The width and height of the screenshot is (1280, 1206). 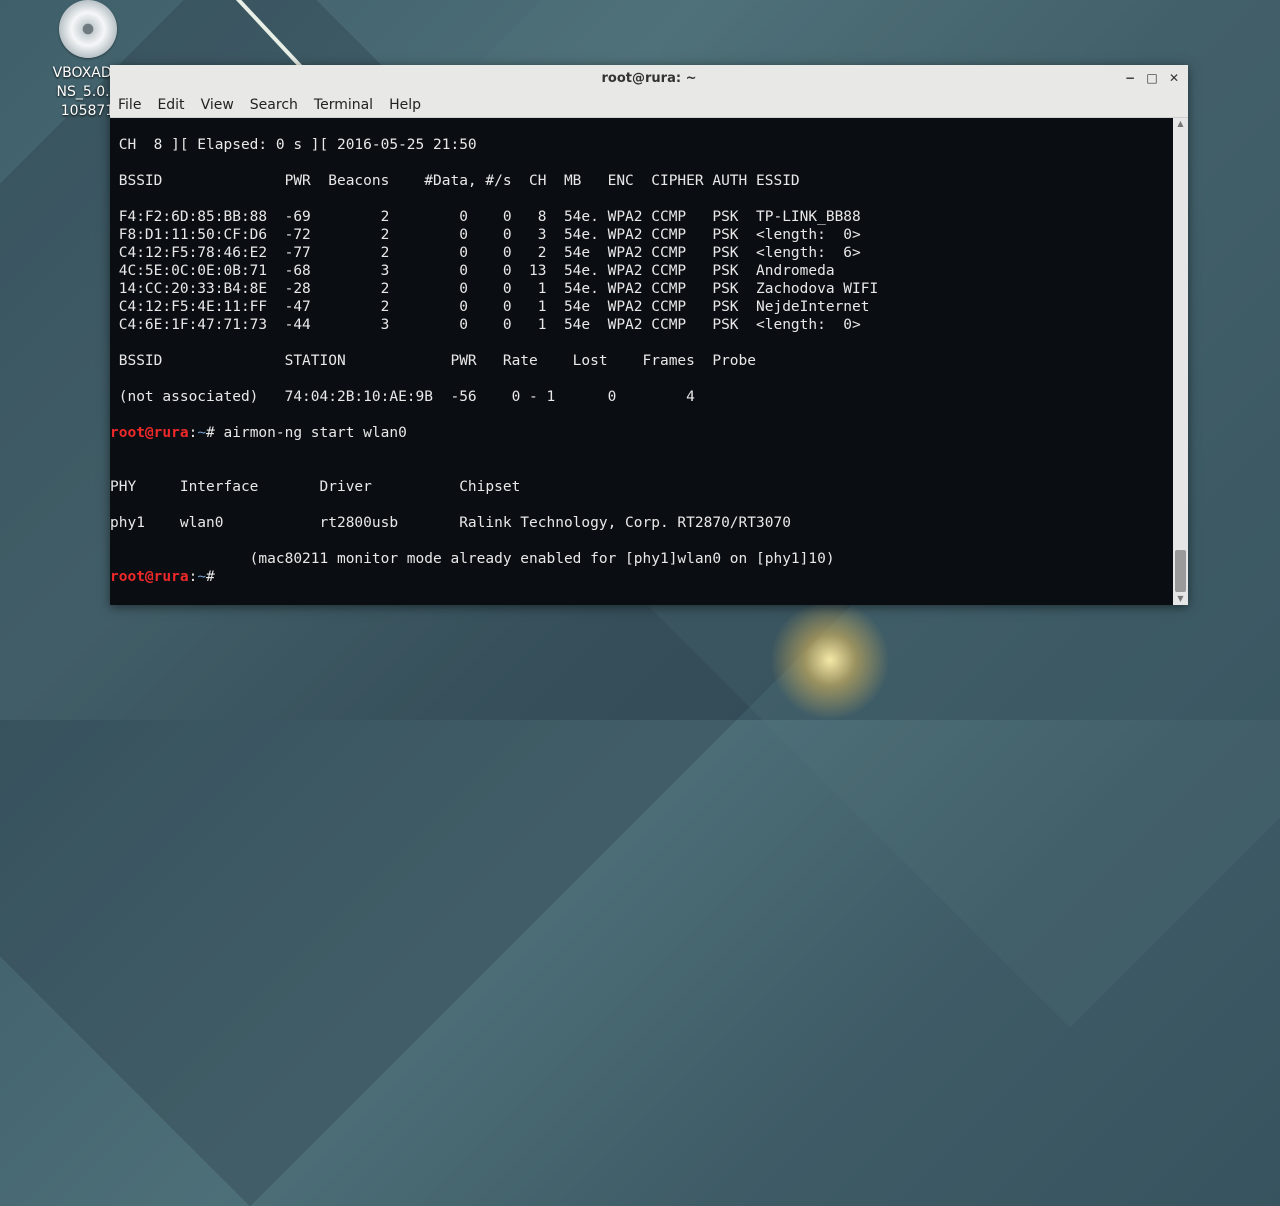 I want to click on menu-file: File, so click(x=129, y=105).